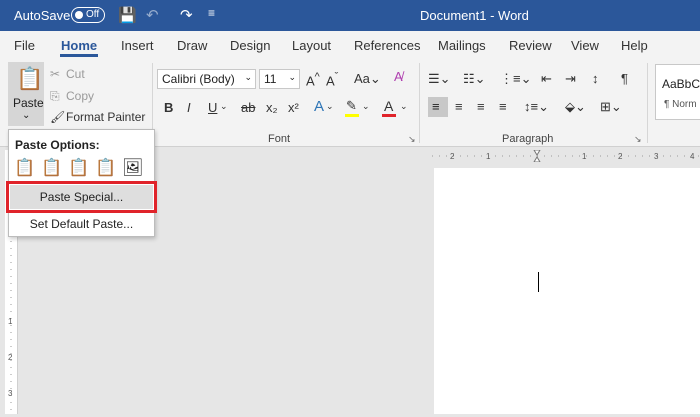 This screenshot has width=700, height=417. What do you see at coordinates (57, 145) in the screenshot?
I see `paste-options-header: Paste Options:` at bounding box center [57, 145].